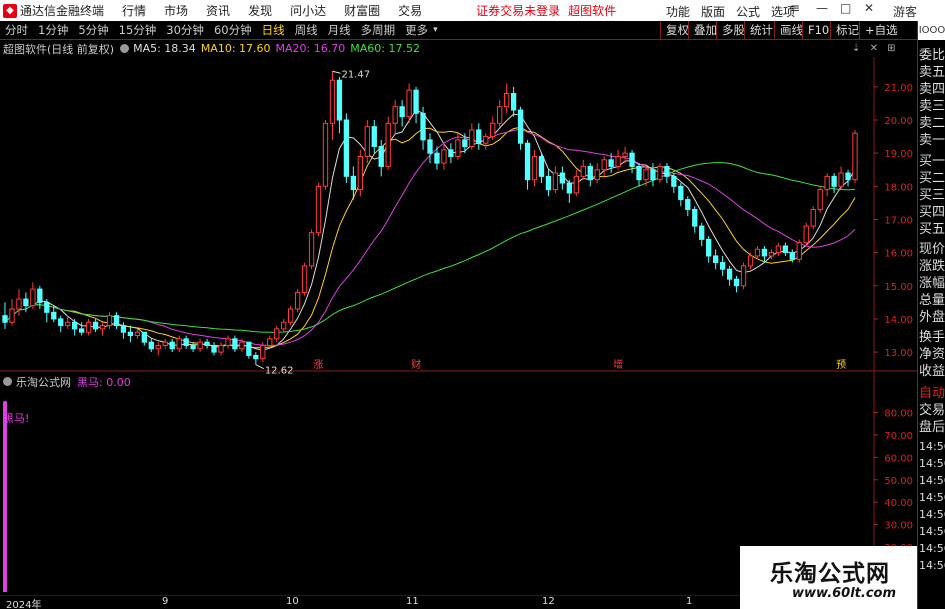 This screenshot has width=945, height=609. Describe the element at coordinates (898, 526) in the screenshot. I see `indicator-tick-label: 30.00` at that location.